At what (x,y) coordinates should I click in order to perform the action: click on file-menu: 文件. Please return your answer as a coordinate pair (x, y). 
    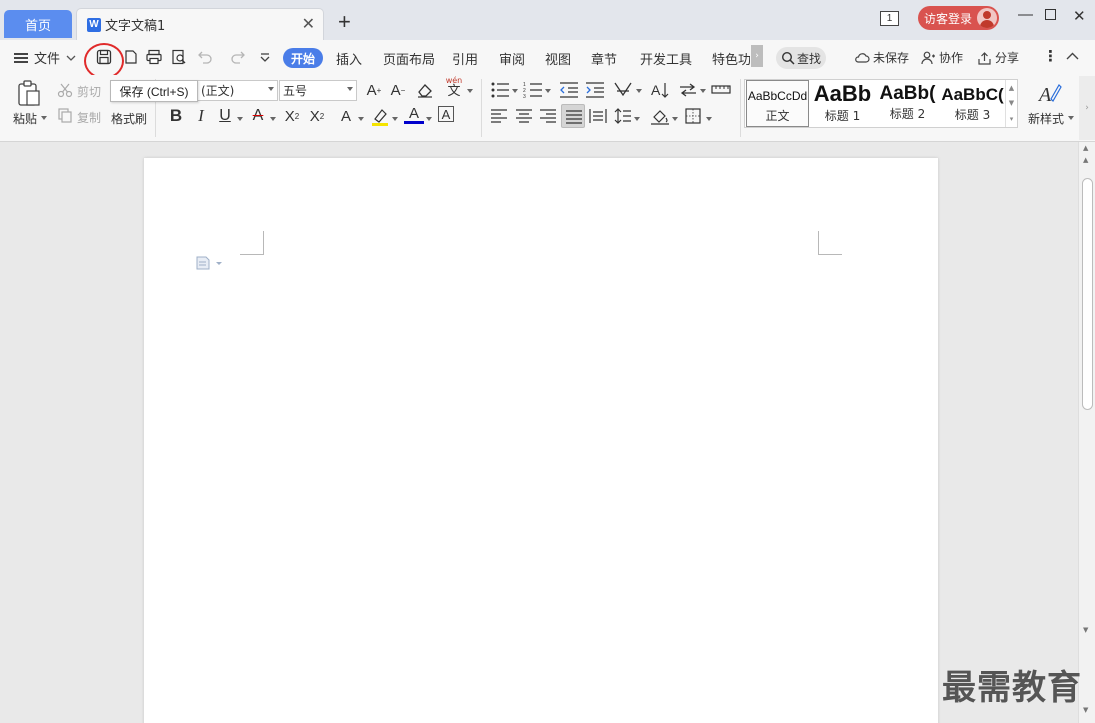
    Looking at the image, I should click on (45, 57).